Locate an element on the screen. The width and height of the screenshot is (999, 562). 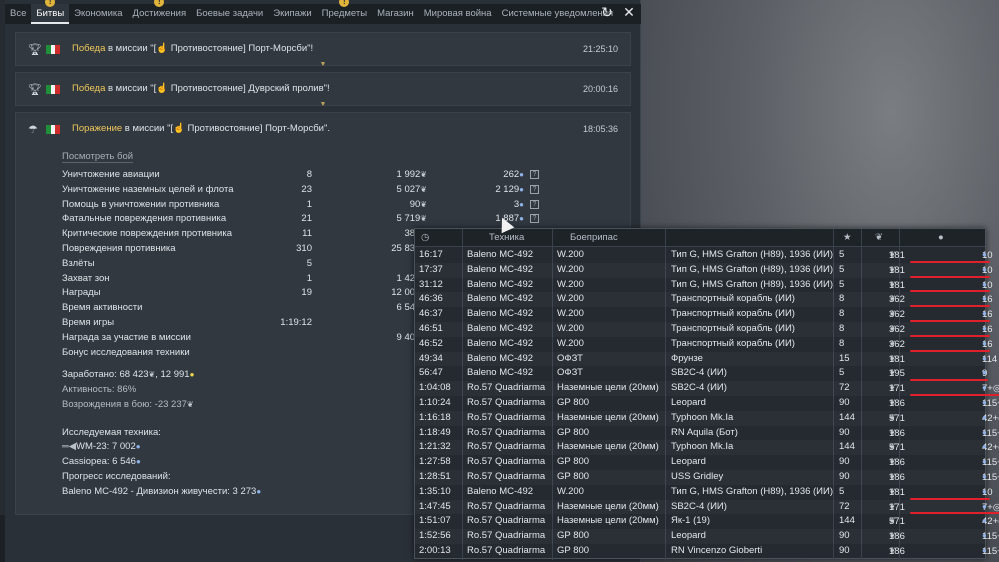
tab-3: Достижения! is located at coordinates (160, 12).